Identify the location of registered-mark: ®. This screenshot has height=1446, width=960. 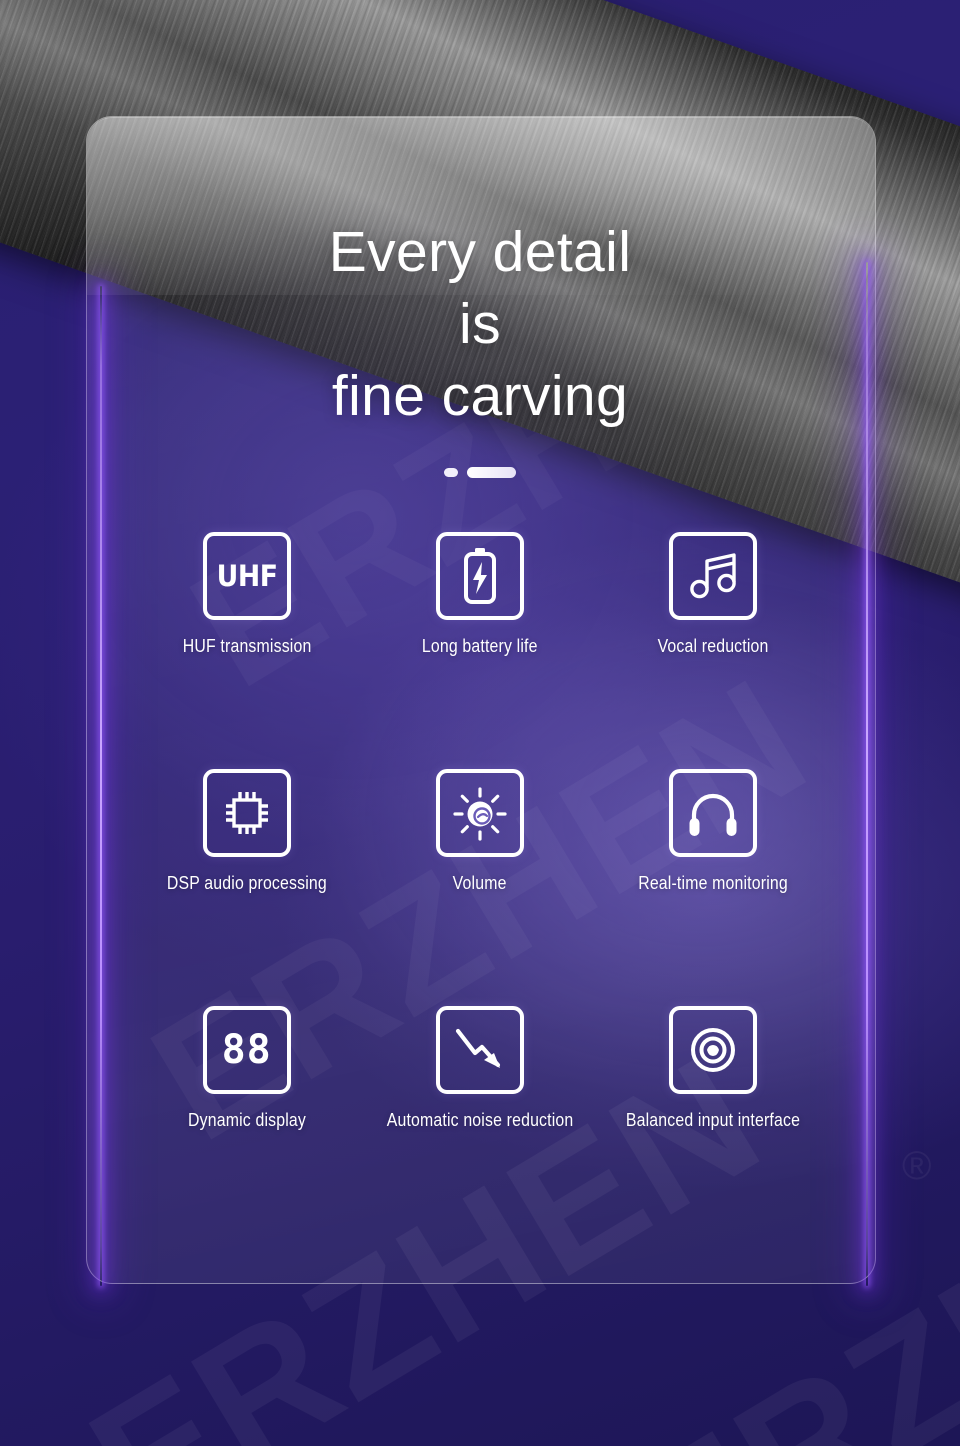
(917, 1166).